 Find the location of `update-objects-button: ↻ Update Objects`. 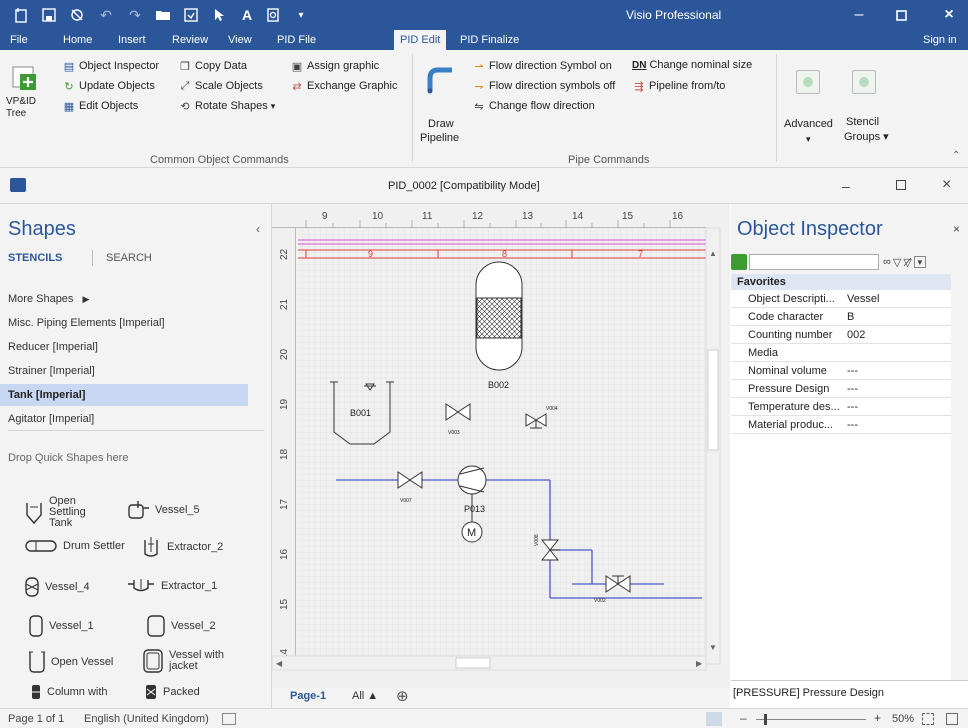

update-objects-button: ↻ Update Objects is located at coordinates (108, 86).